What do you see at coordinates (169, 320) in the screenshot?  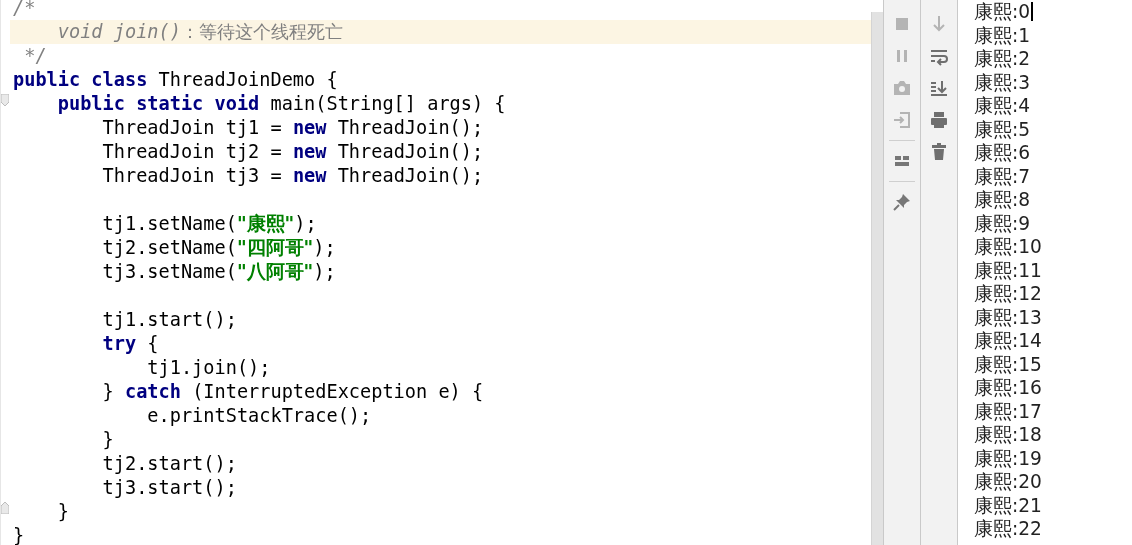 I see `code-line: tj1.start();` at bounding box center [169, 320].